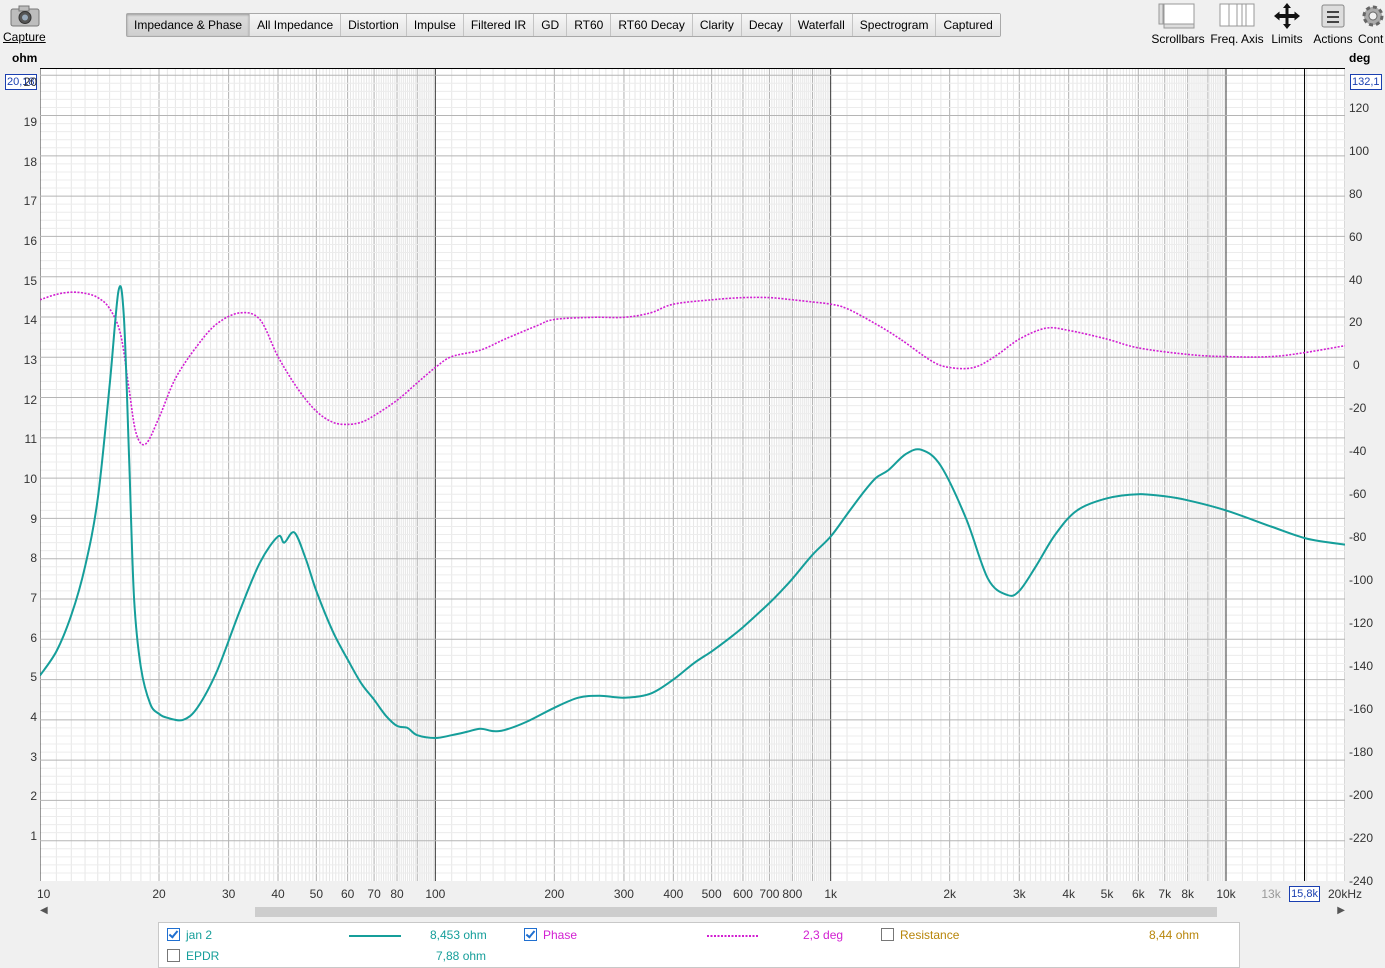 The width and height of the screenshot is (1385, 968). What do you see at coordinates (1341, 910) in the screenshot?
I see `scroll-right-icon: ▶` at bounding box center [1341, 910].